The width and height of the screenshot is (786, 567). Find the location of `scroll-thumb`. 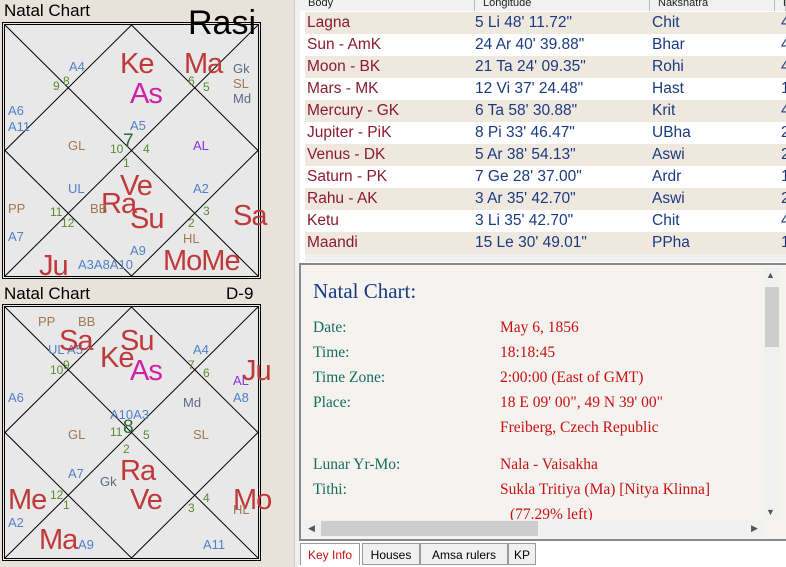

scroll-thumb is located at coordinates (772, 317).